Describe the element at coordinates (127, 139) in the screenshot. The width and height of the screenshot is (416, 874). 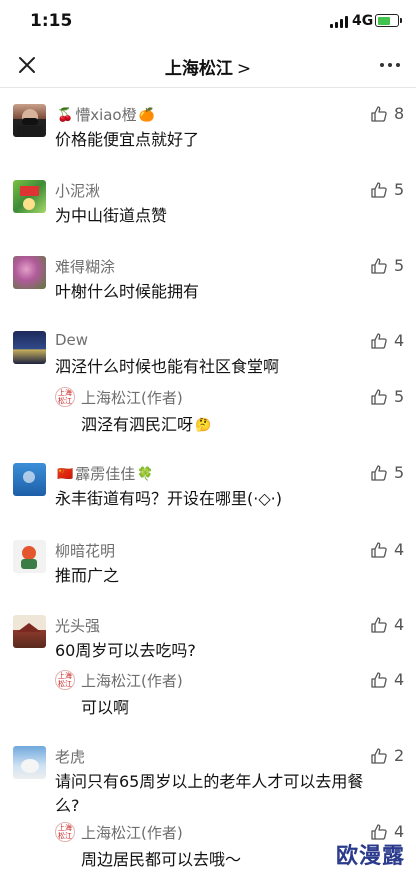
I see `comment-text: 价格能便宜点就好了` at that location.